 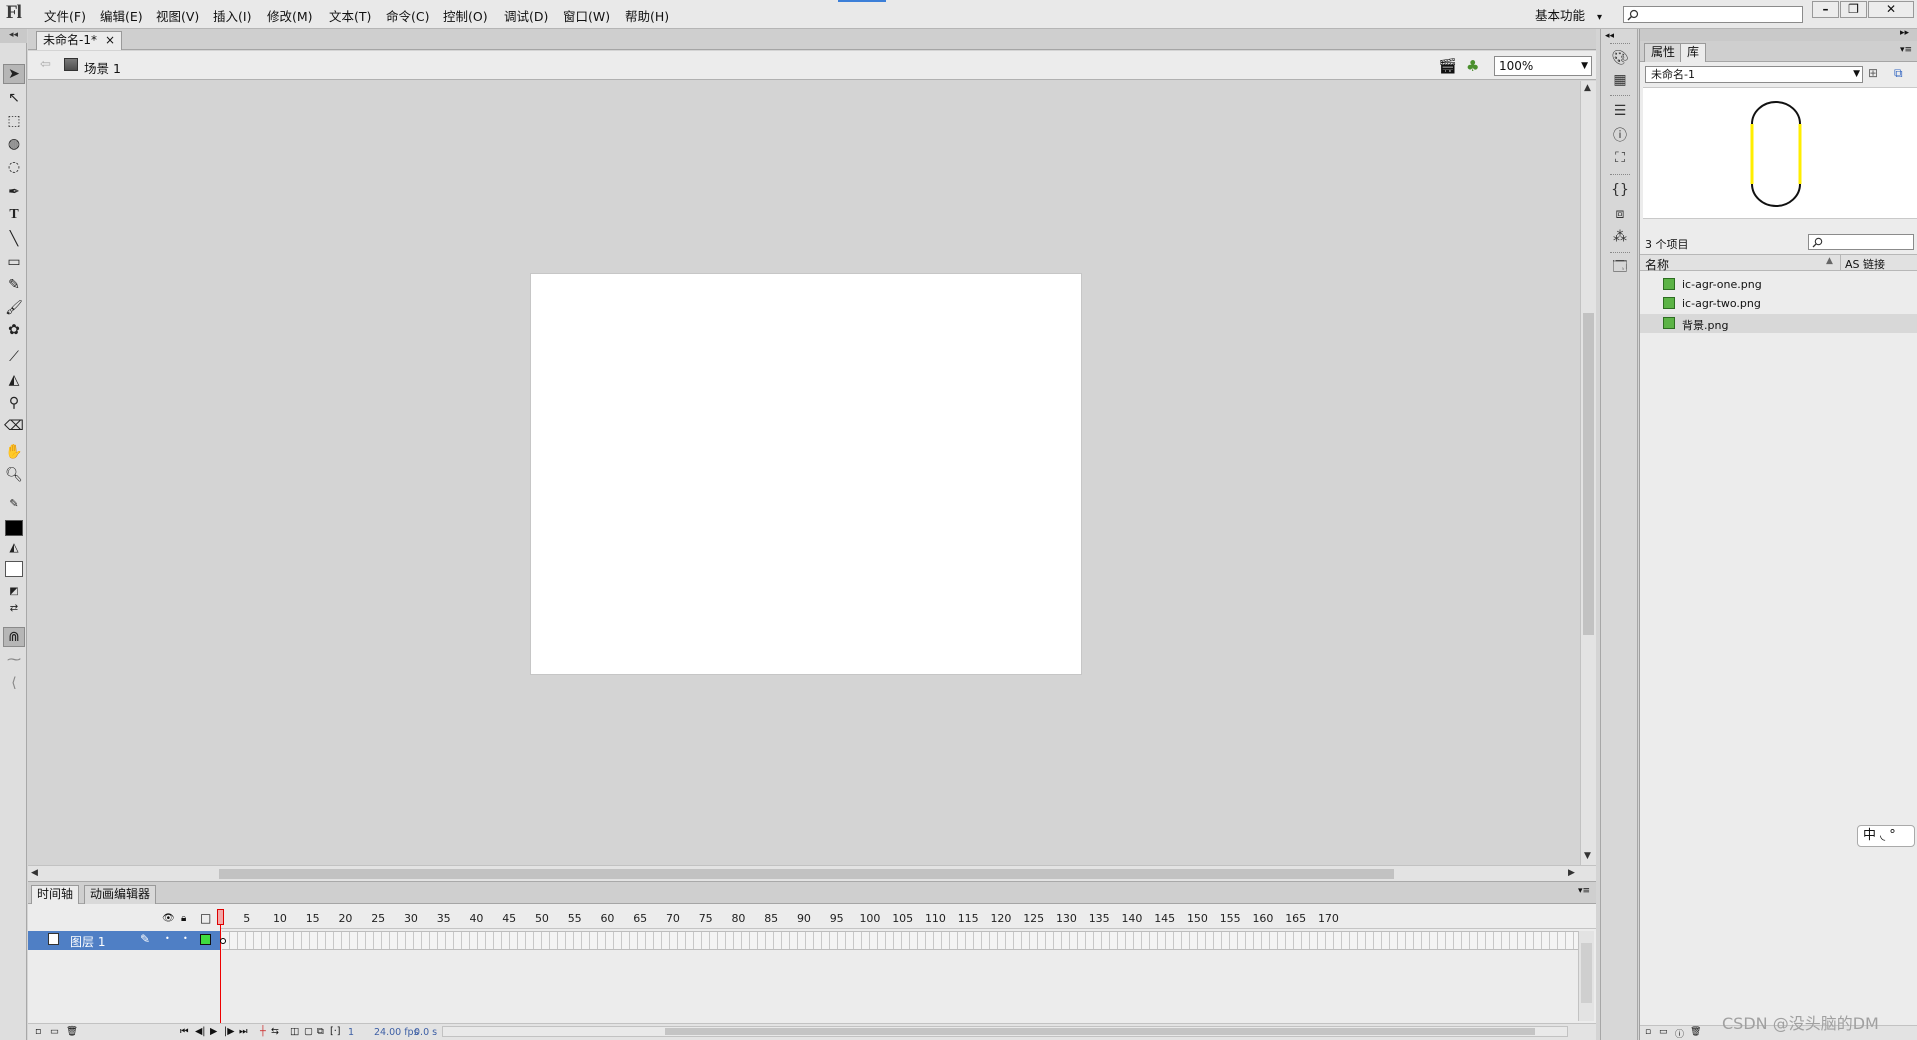 What do you see at coordinates (14, 98) in the screenshot?
I see `subselection-tool-icon: ↖` at bounding box center [14, 98].